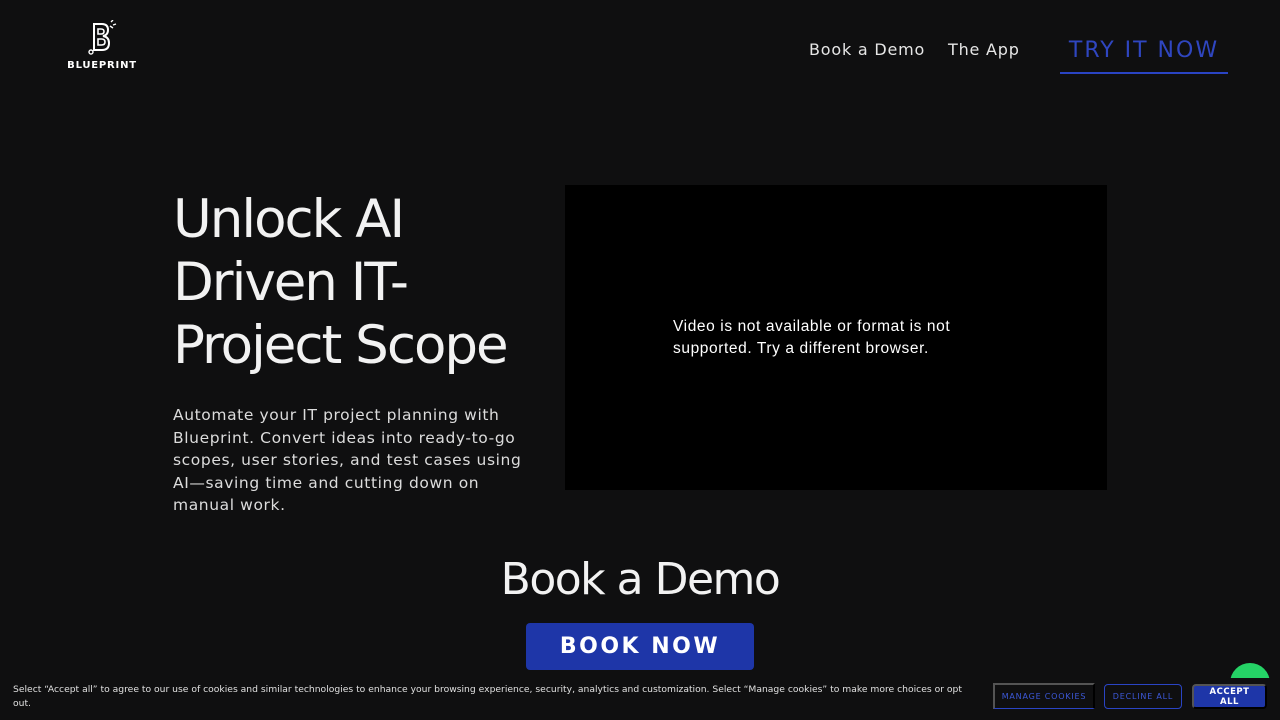 The width and height of the screenshot is (1280, 720). I want to click on blueprint-b-logo-icon, so click(102, 38).